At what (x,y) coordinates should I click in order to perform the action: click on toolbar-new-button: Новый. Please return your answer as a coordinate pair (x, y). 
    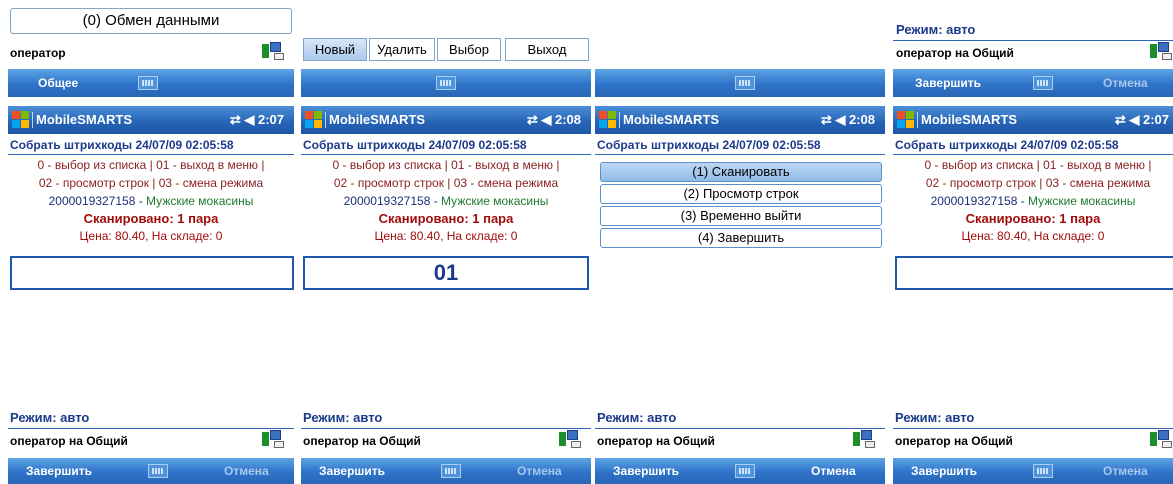
    Looking at the image, I should click on (335, 49).